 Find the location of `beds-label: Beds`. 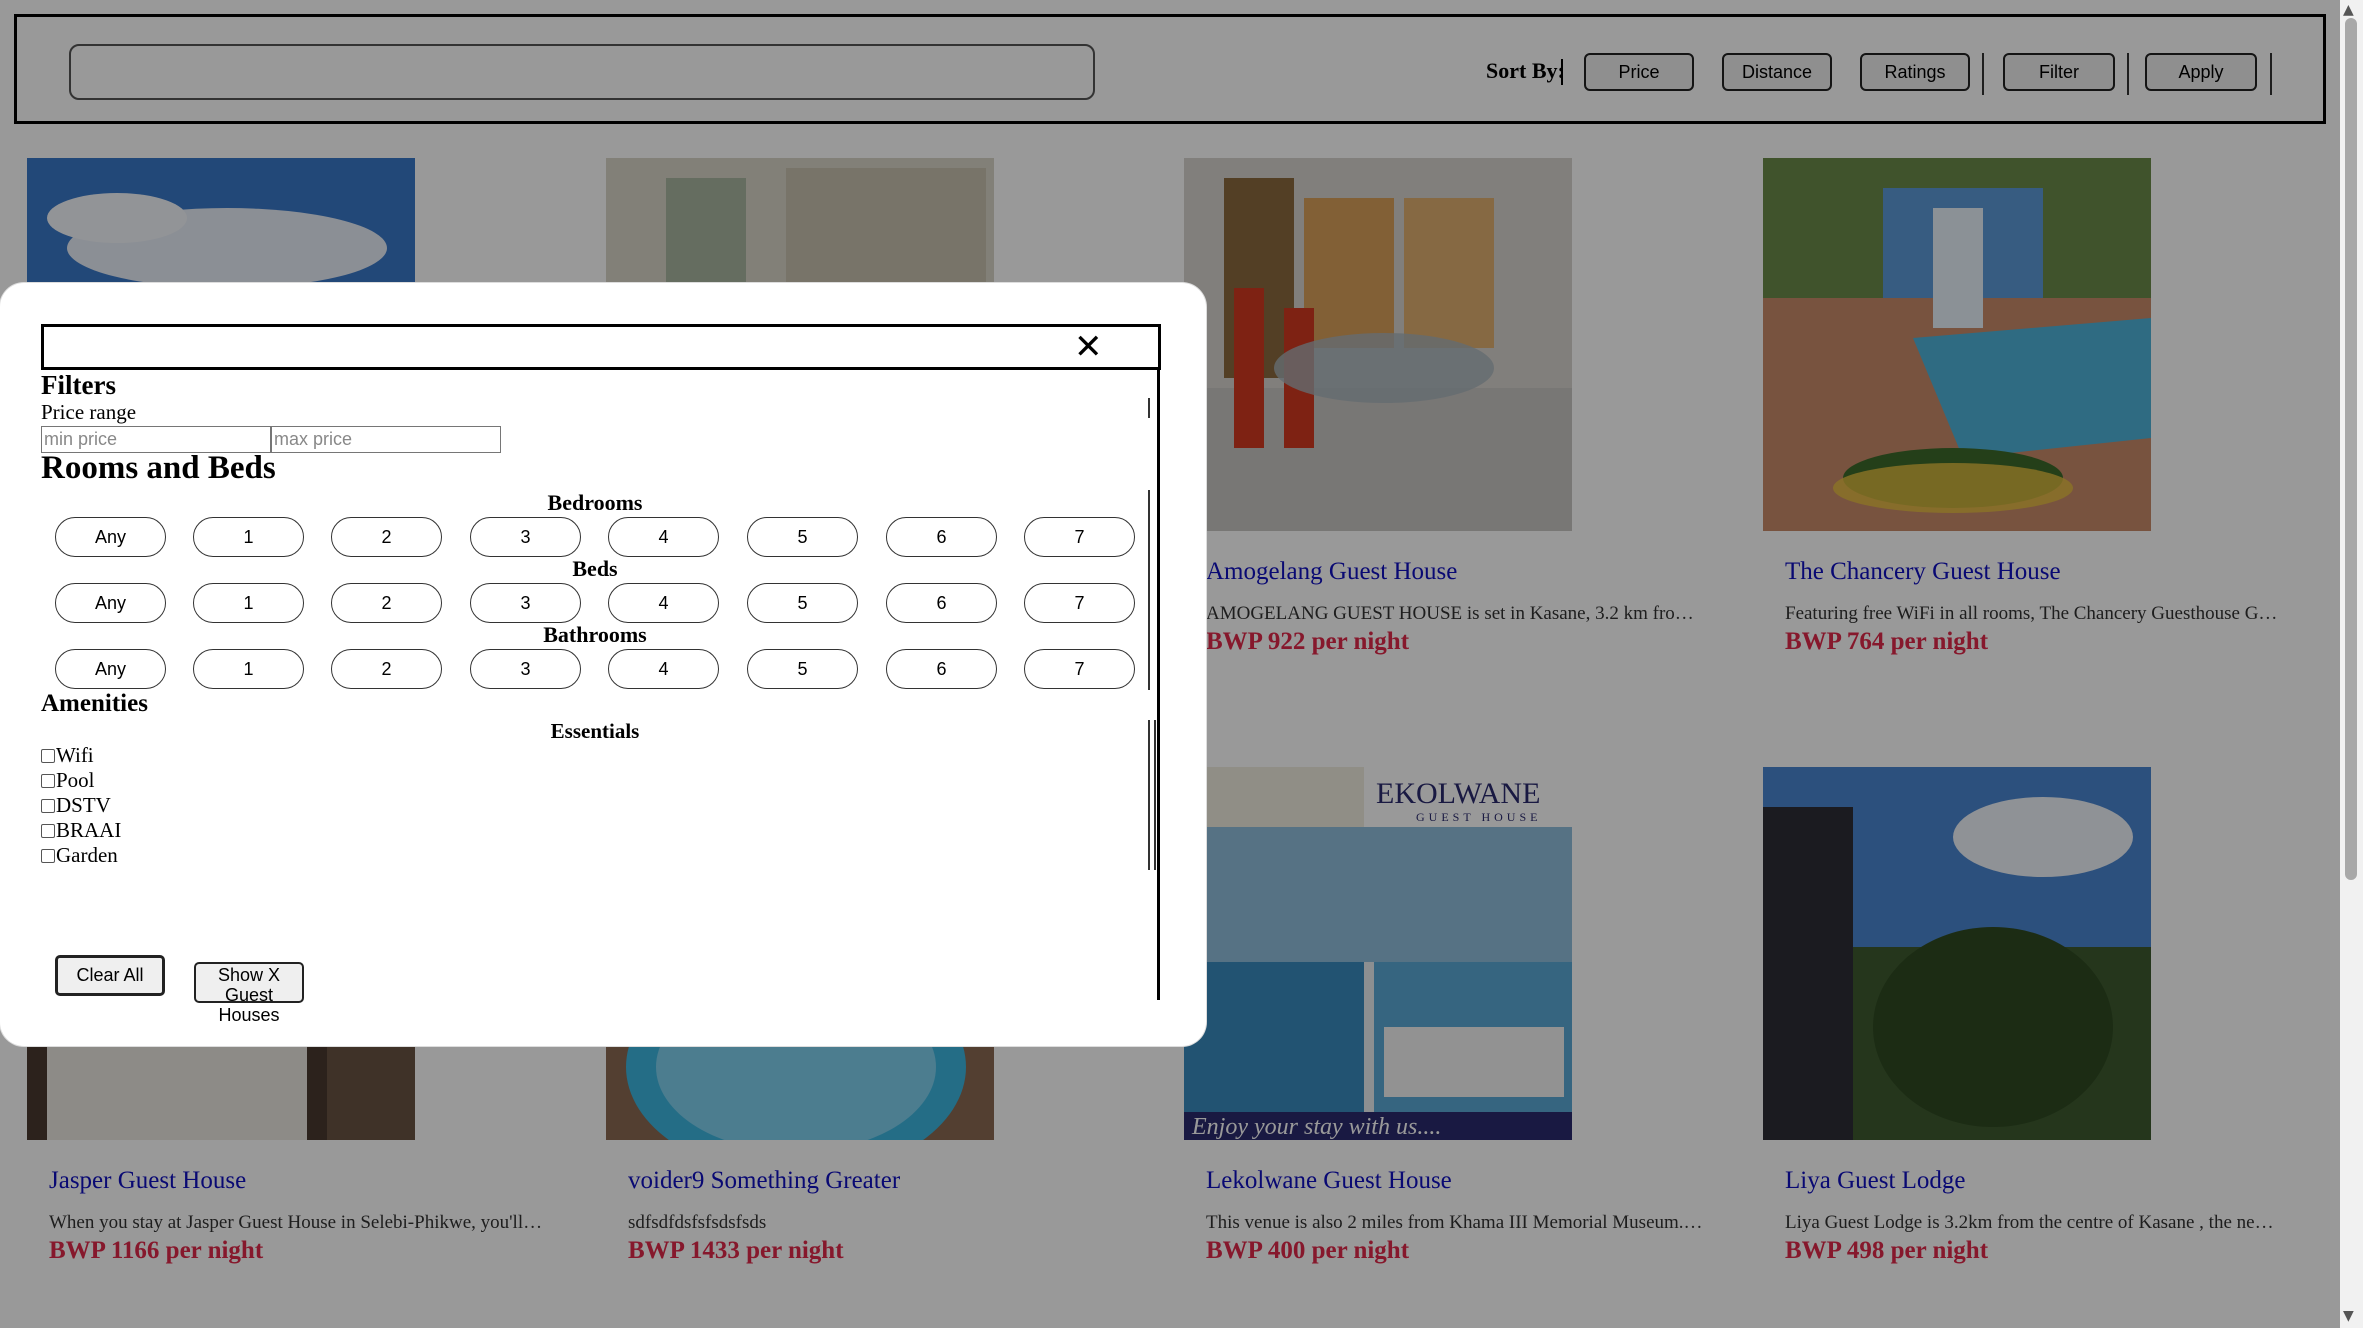

beds-label: Beds is located at coordinates (595, 568).